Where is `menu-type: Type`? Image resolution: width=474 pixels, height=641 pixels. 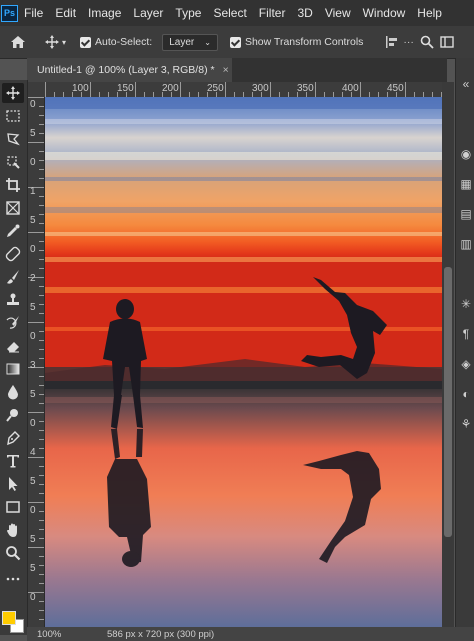 menu-type: Type is located at coordinates (188, 13).